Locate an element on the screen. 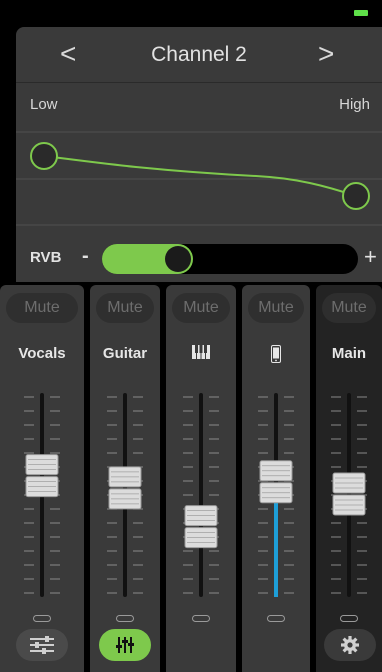 This screenshot has height=672, width=382. channel-header: < Channel 2 > is located at coordinates (199, 55).